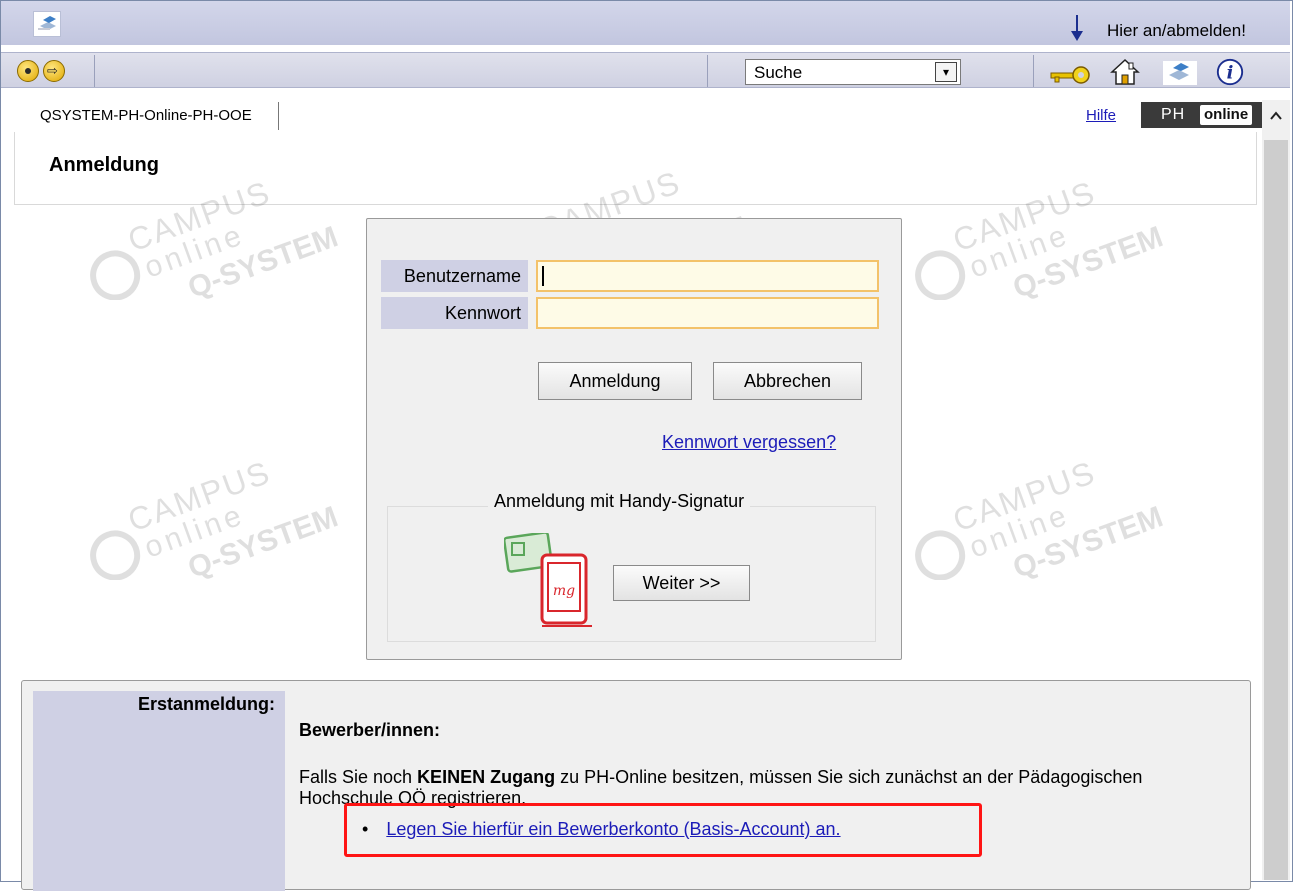  Describe the element at coordinates (564, 591) in the screenshot. I see `svg-text: mg` at that location.